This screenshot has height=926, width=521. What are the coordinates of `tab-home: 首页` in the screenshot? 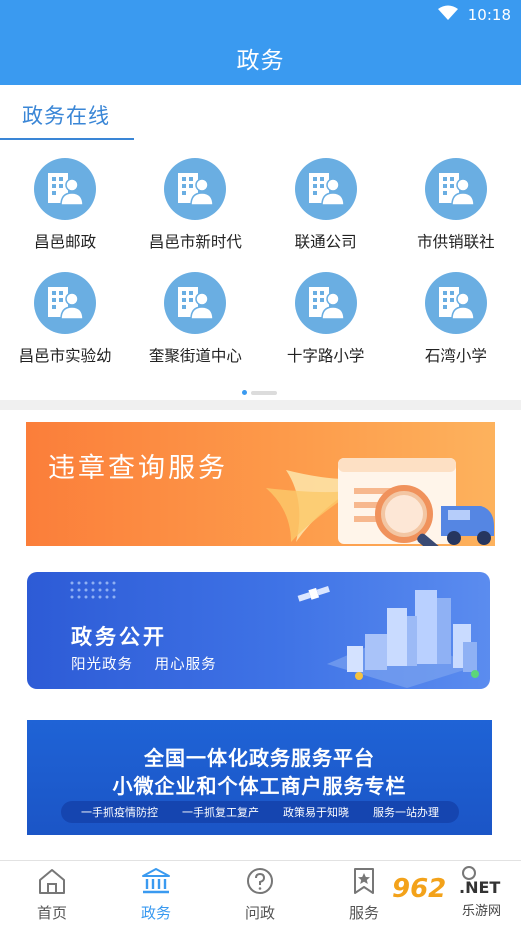 It's located at (52, 895).